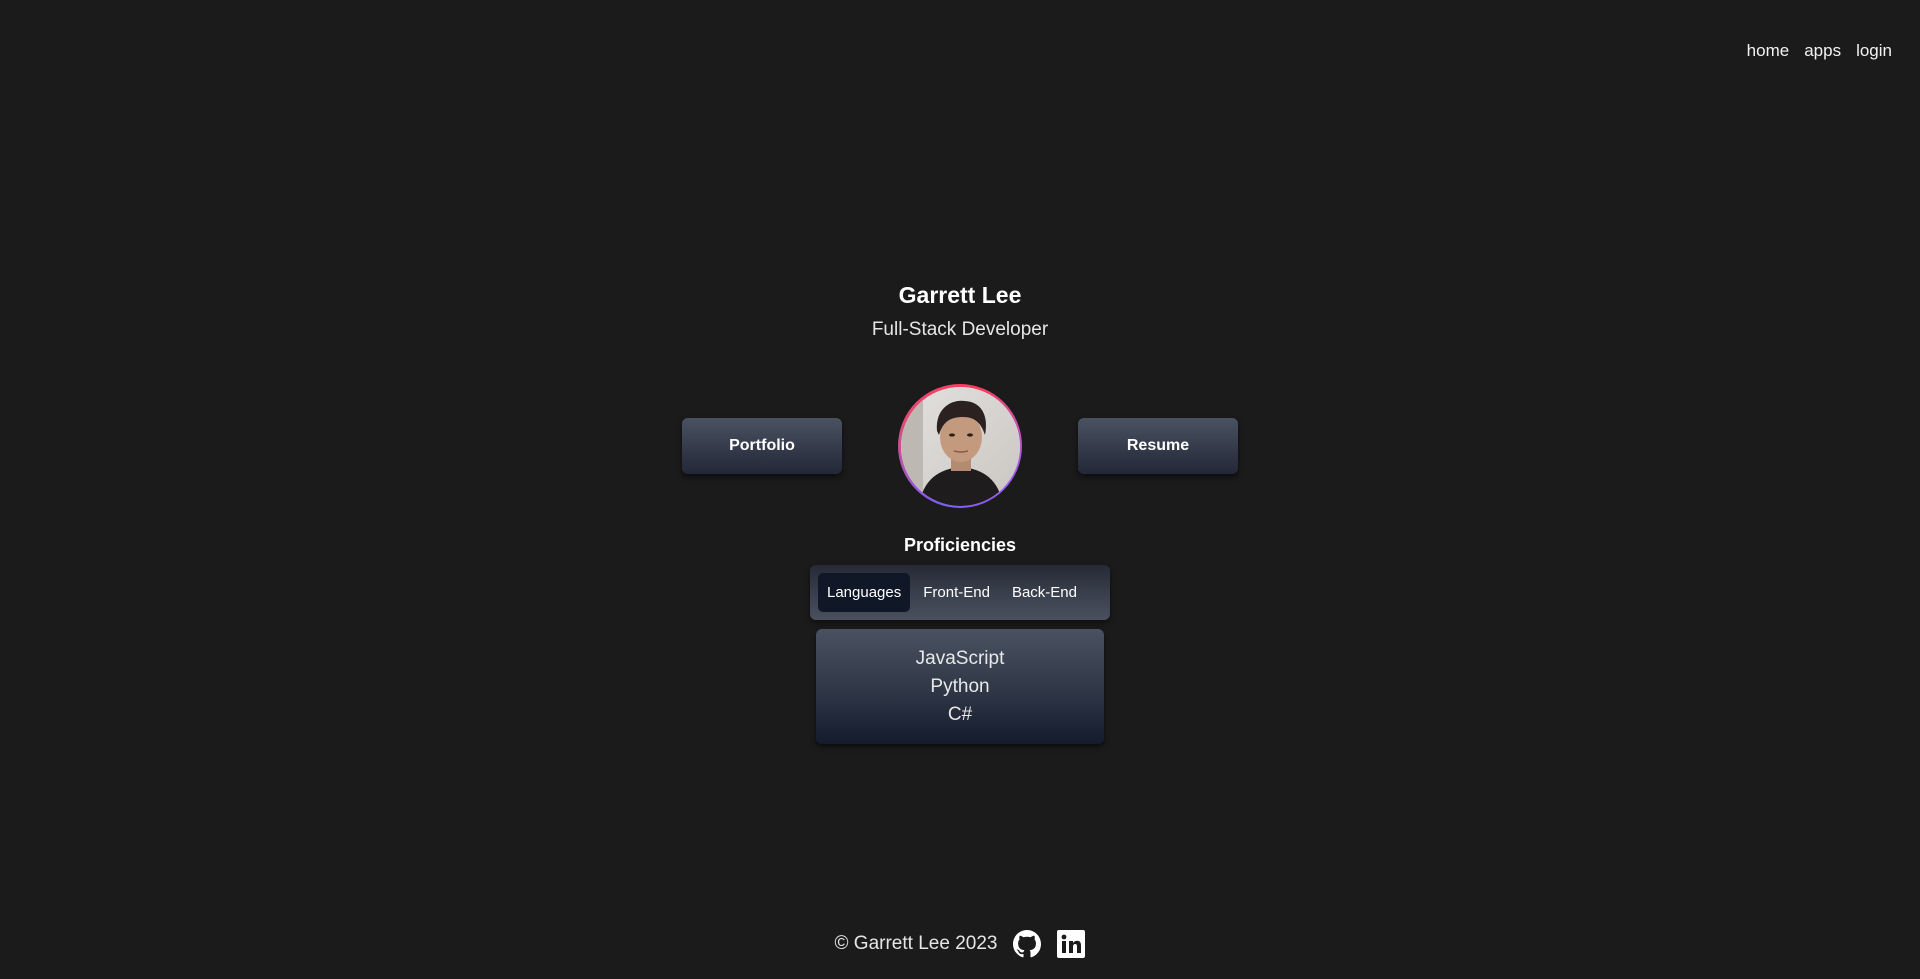 Image resolution: width=1920 pixels, height=979 pixels. What do you see at coordinates (960, 329) in the screenshot?
I see `subtitle: Full-Stack Developer` at bounding box center [960, 329].